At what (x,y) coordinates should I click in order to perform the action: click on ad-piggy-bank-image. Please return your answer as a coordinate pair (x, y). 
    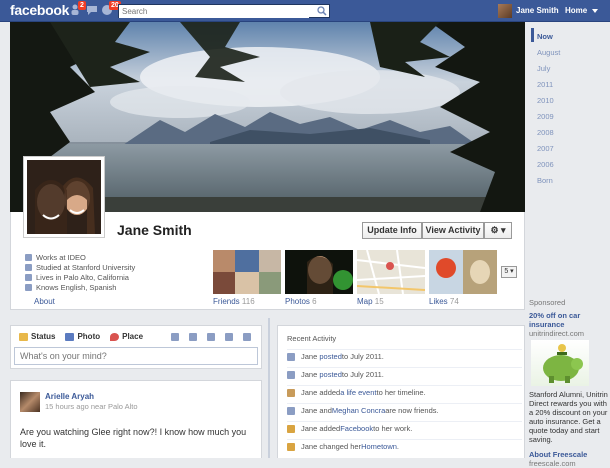
    Looking at the image, I should click on (560, 363).